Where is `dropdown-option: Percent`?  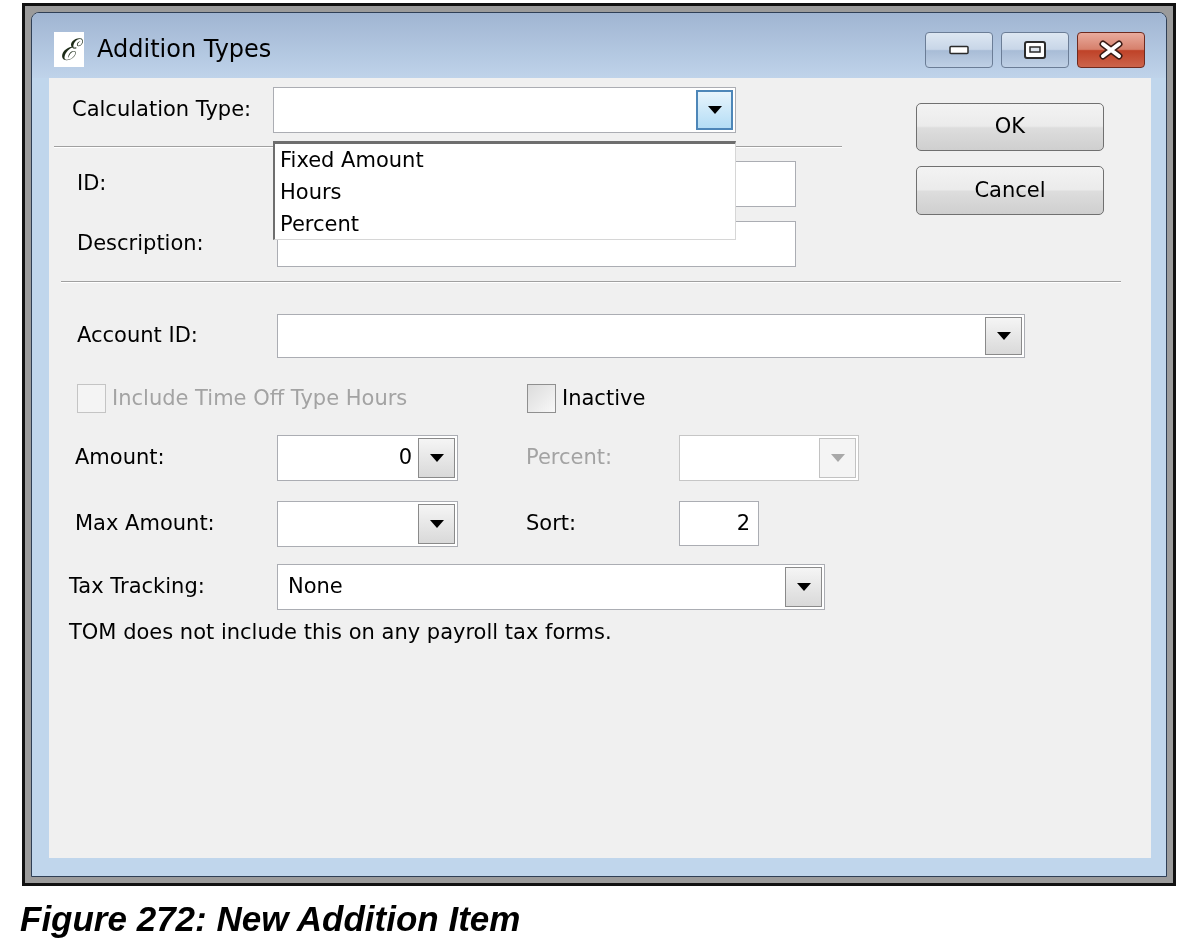 dropdown-option: Percent is located at coordinates (505, 224).